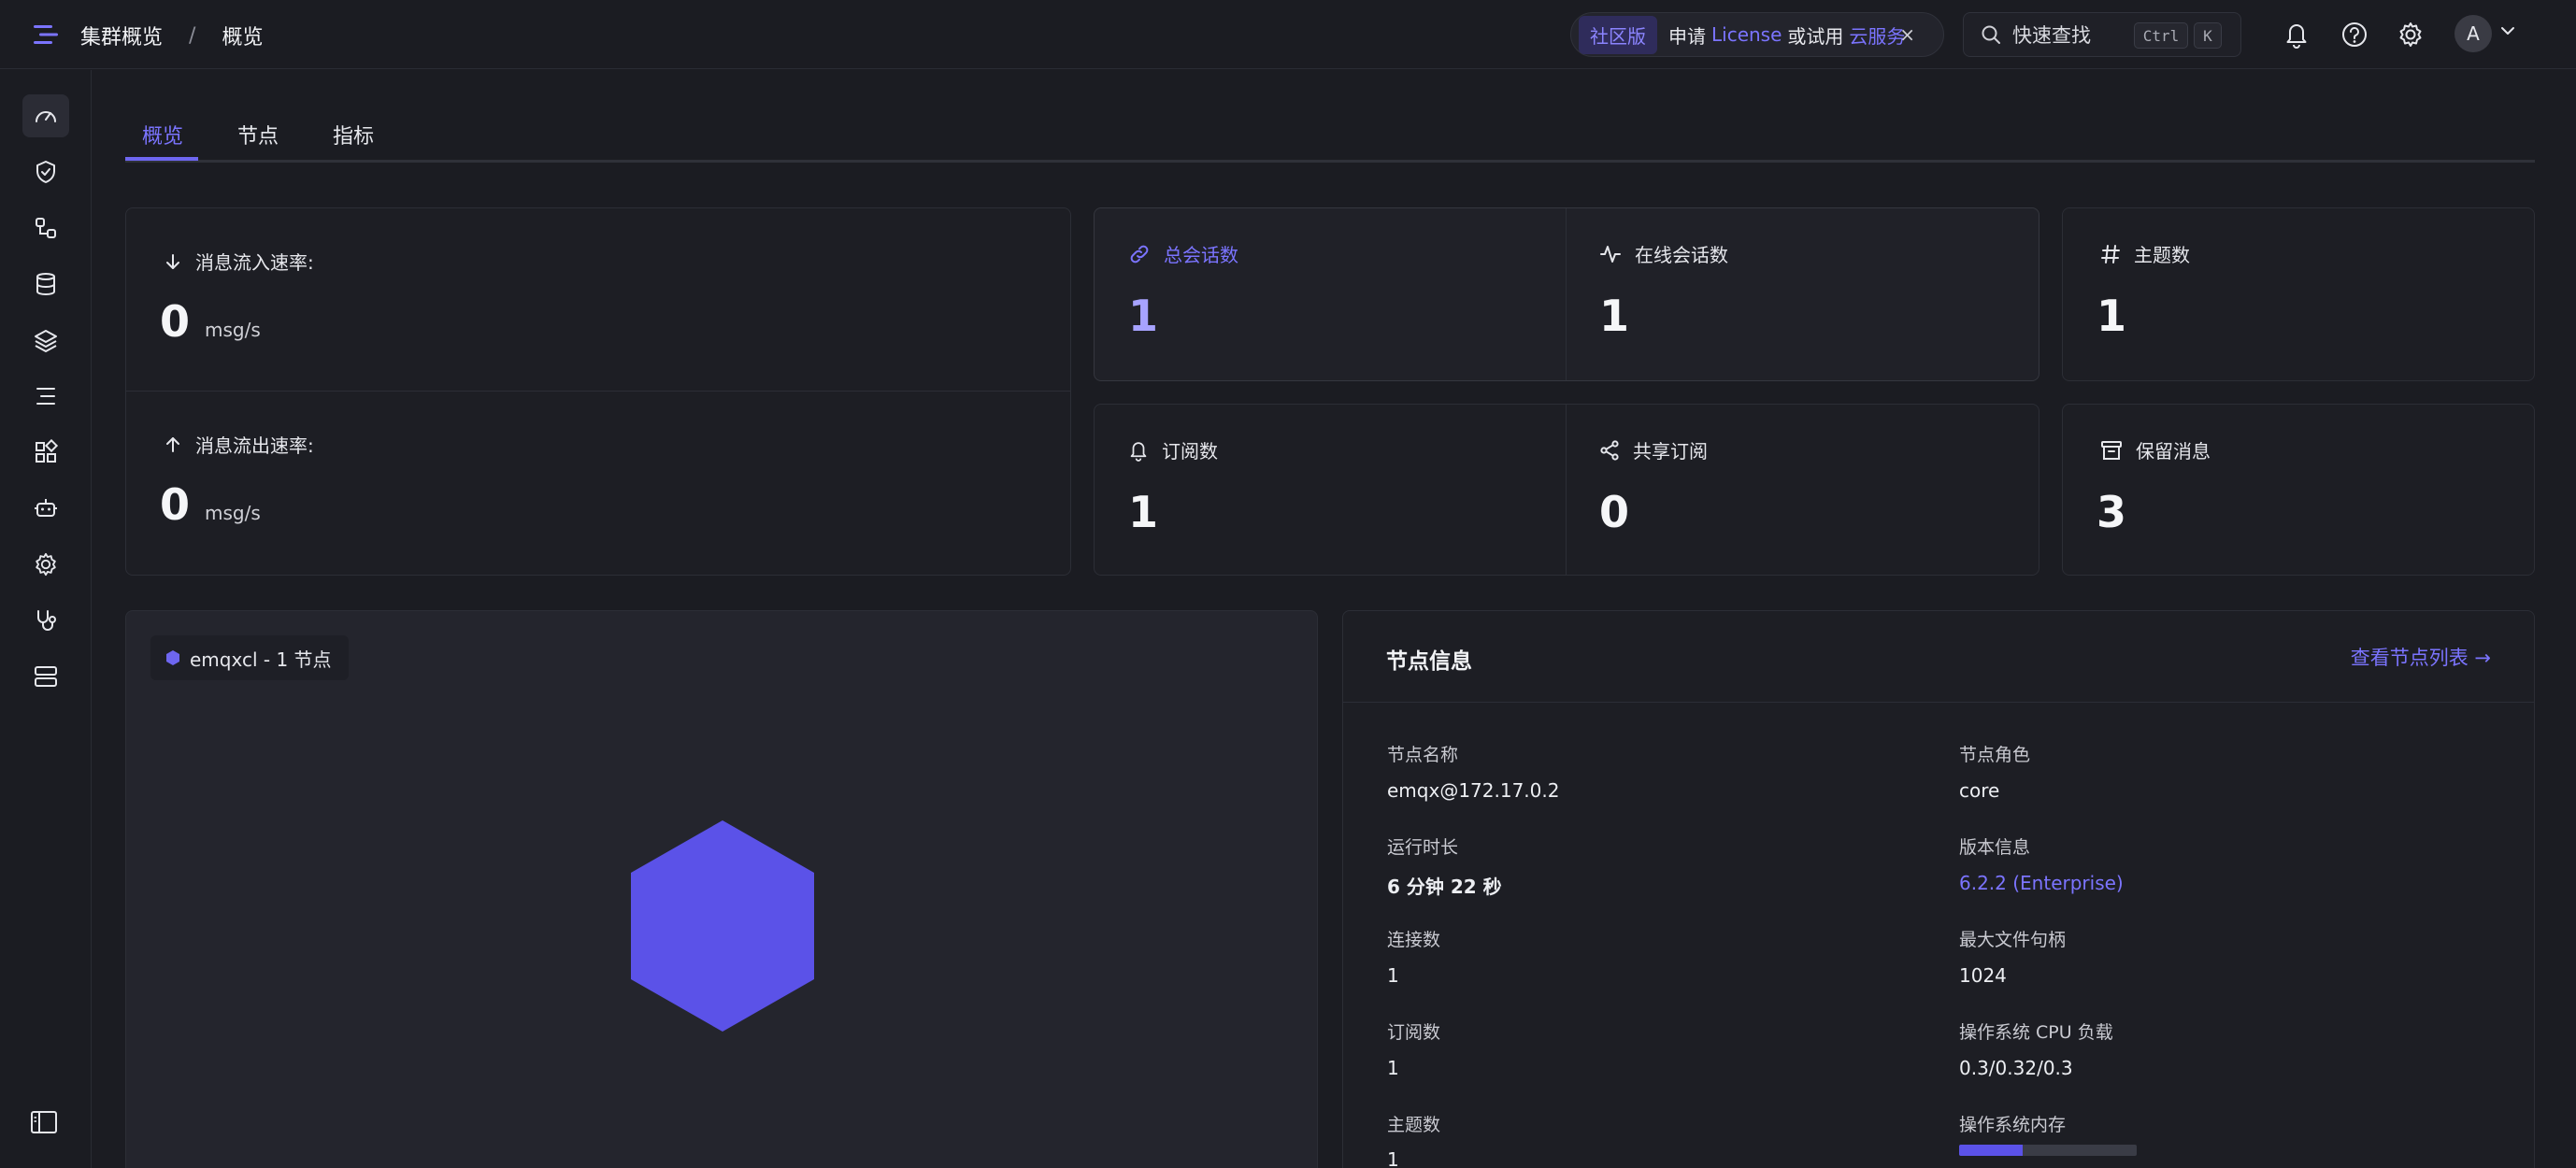  I want to click on cluster-selector: emqxcl - 1 节点, so click(249, 658).